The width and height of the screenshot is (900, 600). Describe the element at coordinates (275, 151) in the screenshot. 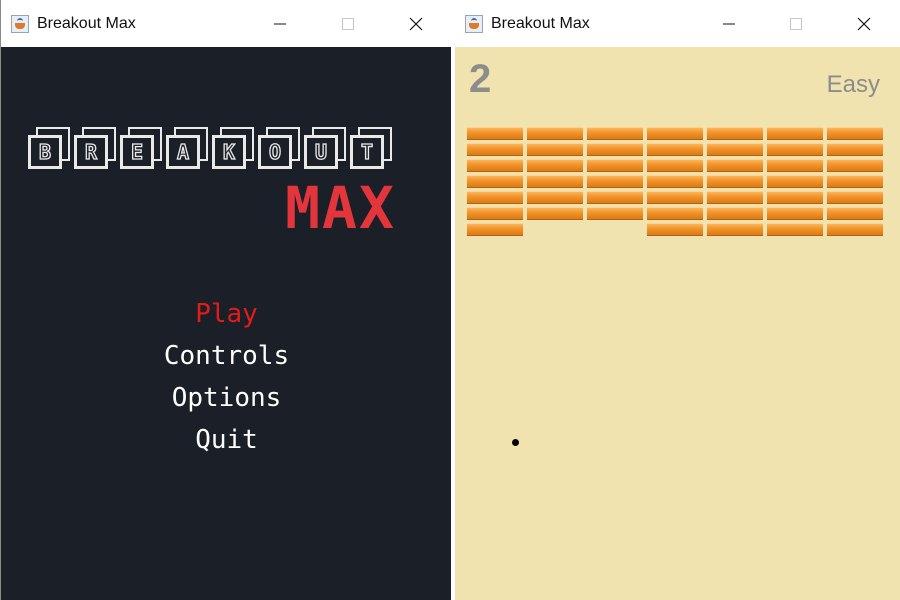

I see `logo-letter: O` at that location.